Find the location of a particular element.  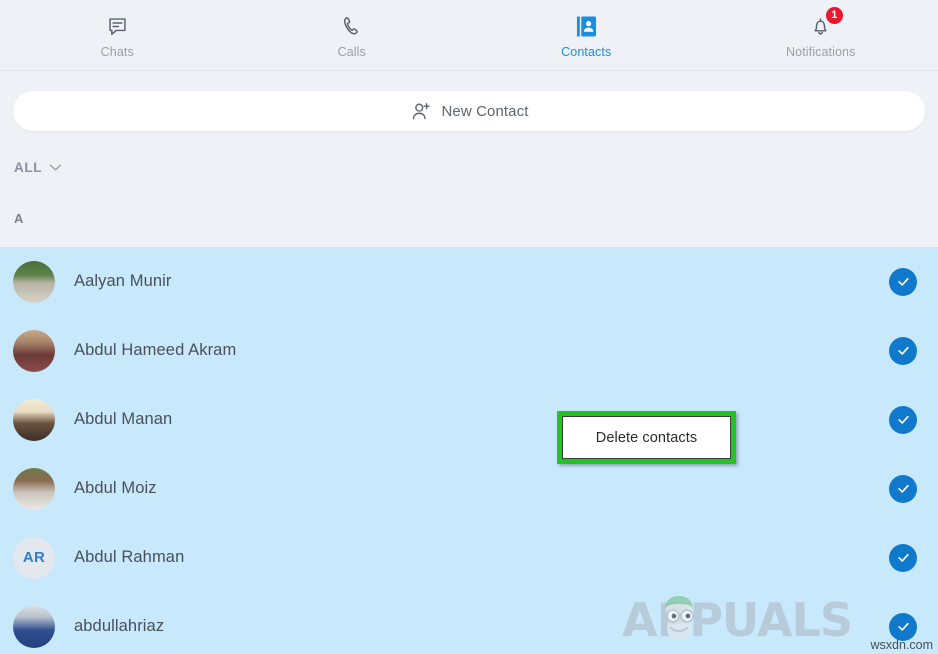

new-contact-zone: New Contact is located at coordinates (469, 108).